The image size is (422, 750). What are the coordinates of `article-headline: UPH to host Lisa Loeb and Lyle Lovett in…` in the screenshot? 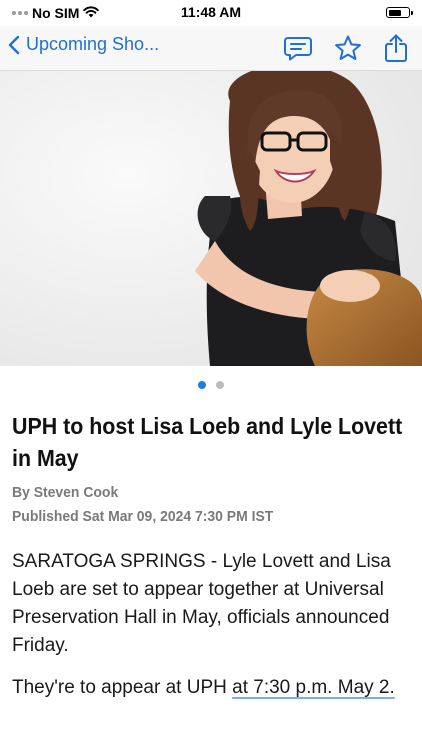 It's located at (207, 442).